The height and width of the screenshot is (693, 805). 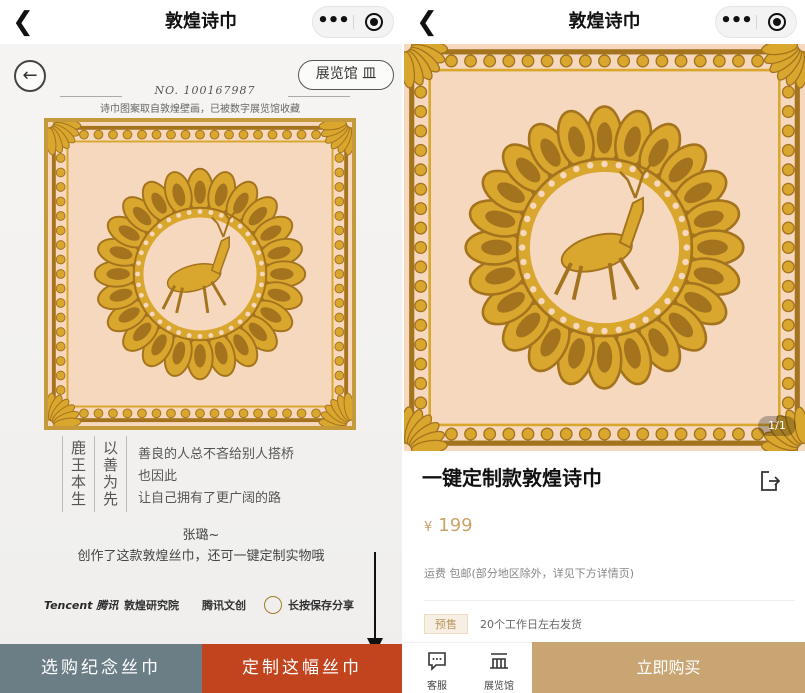 I want to click on customize-scarf-button: 定制这幅丝巾, so click(x=302, y=668).